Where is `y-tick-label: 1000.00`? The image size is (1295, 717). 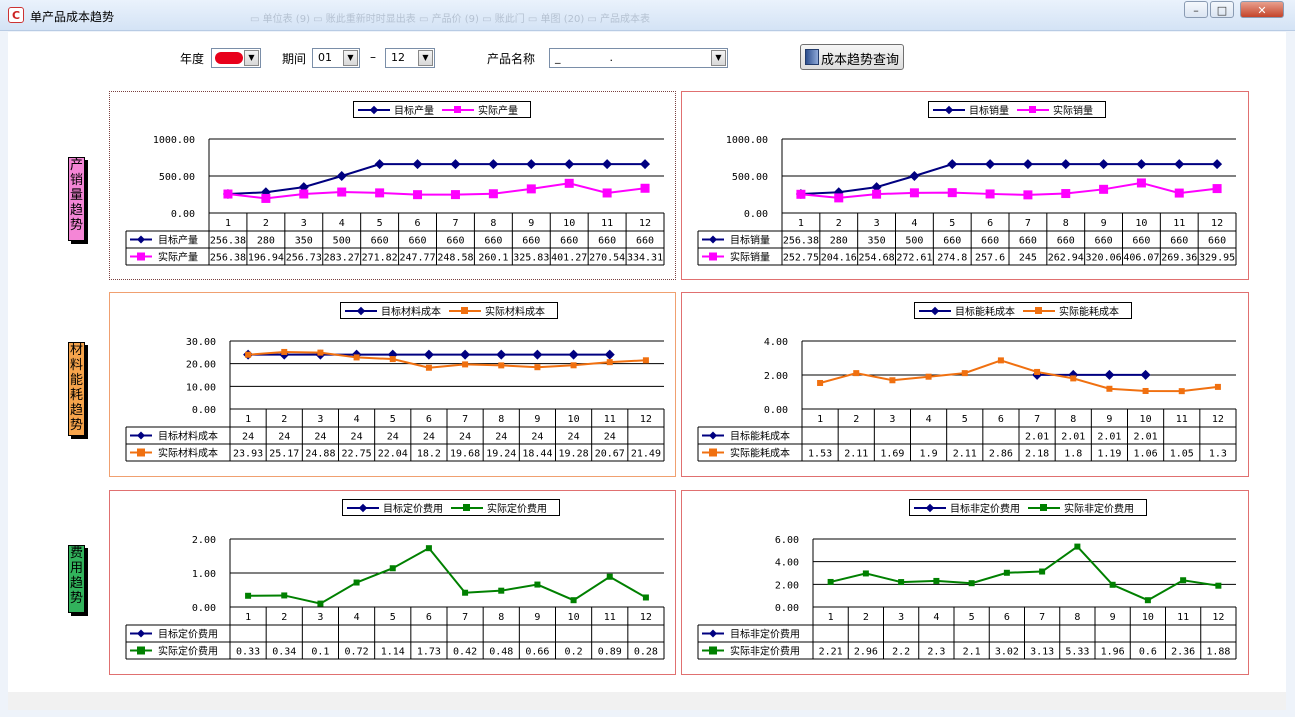 y-tick-label: 1000.00 is located at coordinates (747, 140).